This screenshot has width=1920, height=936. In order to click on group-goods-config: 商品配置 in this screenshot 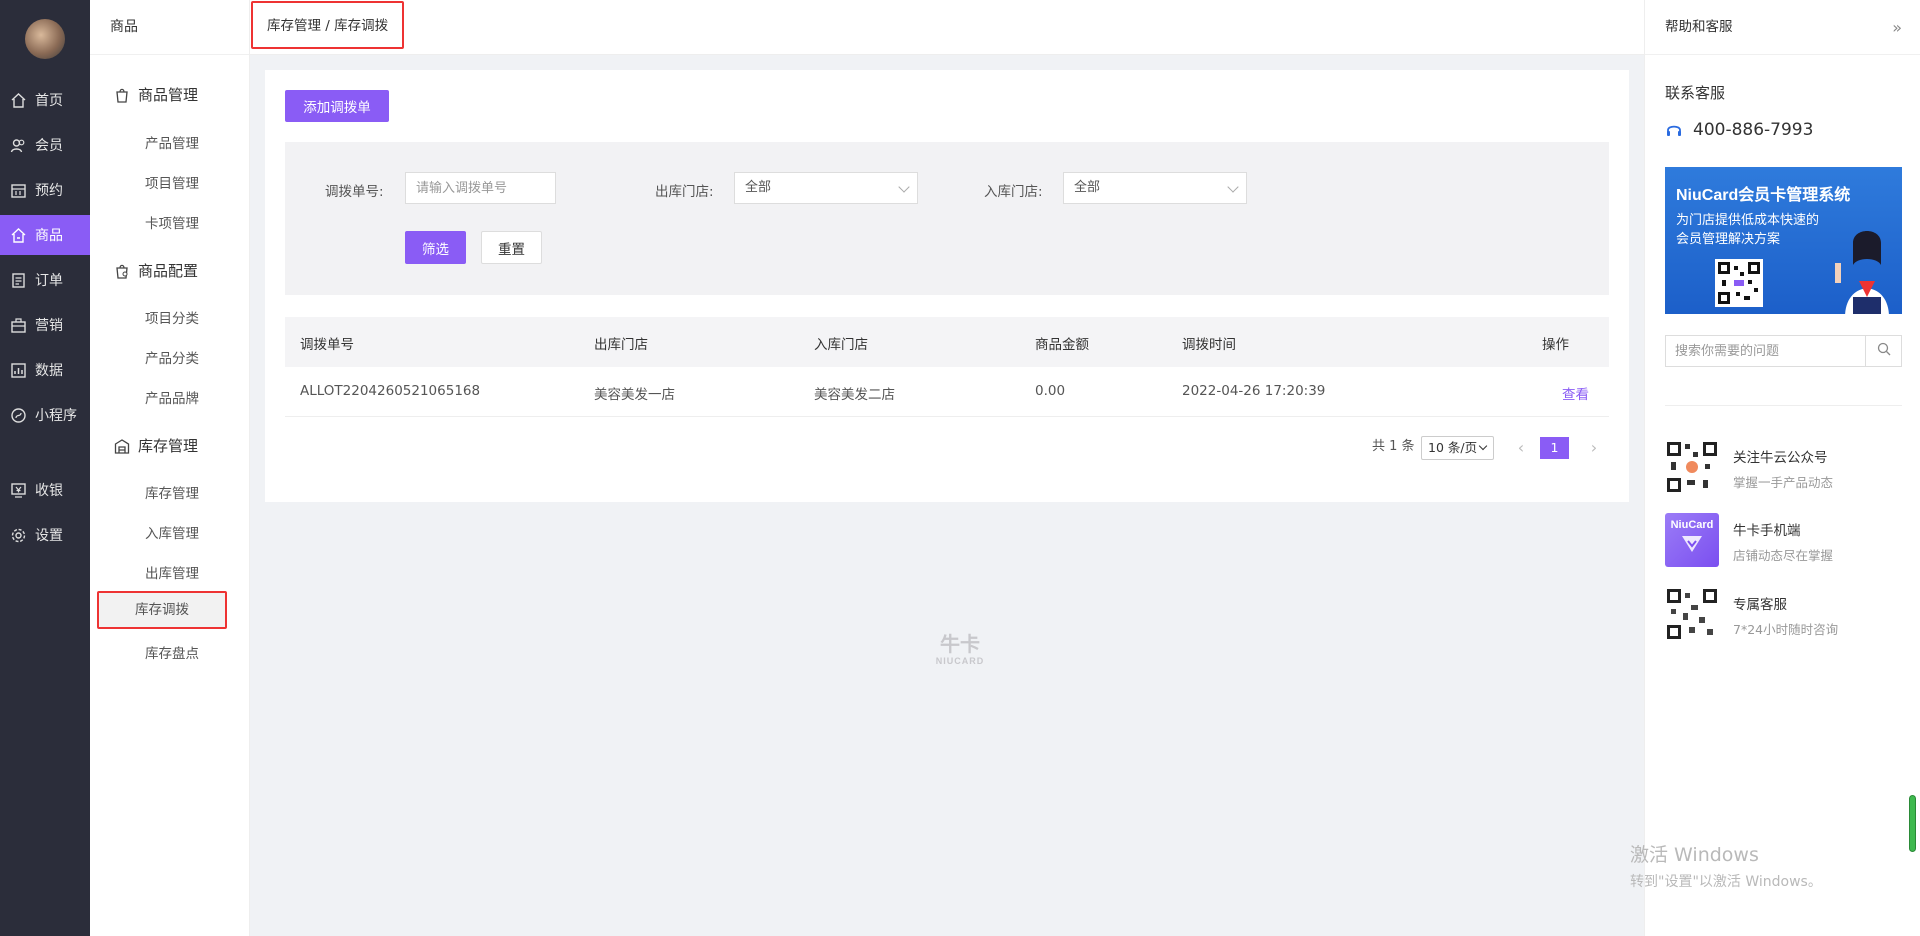, I will do `click(156, 270)`.